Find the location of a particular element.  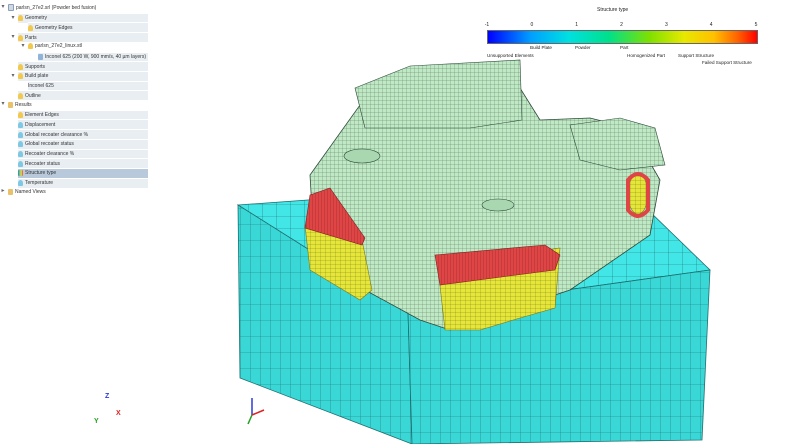

axis-z-label: Z is located at coordinates (107, 396).